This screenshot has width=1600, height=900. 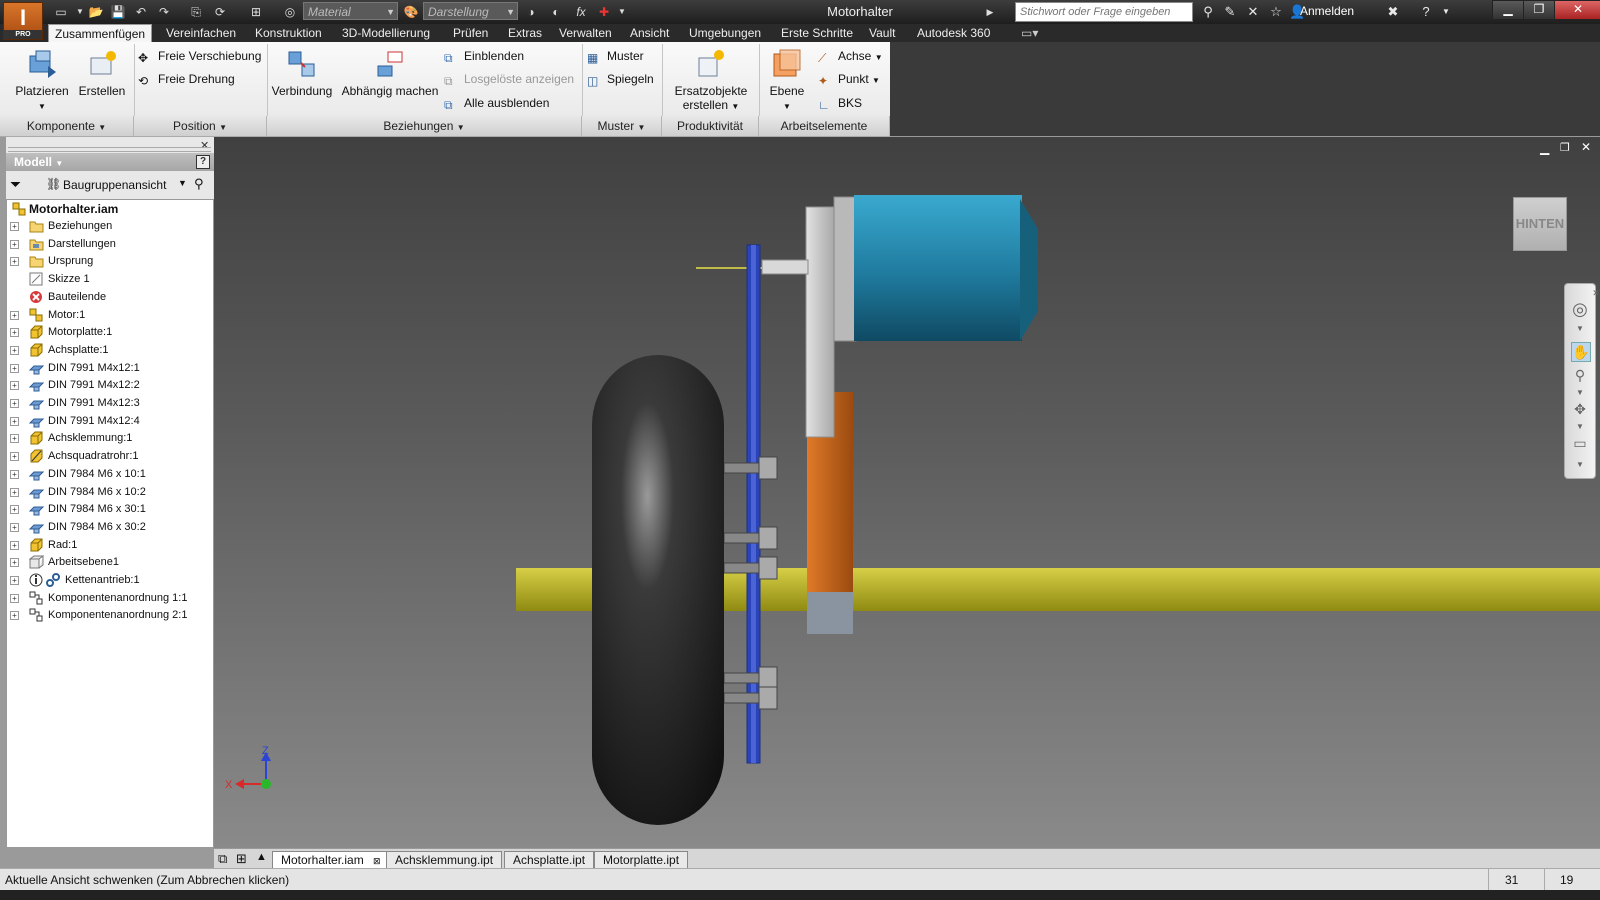 I want to click on subscription-icon: ✎, so click(x=1230, y=12).